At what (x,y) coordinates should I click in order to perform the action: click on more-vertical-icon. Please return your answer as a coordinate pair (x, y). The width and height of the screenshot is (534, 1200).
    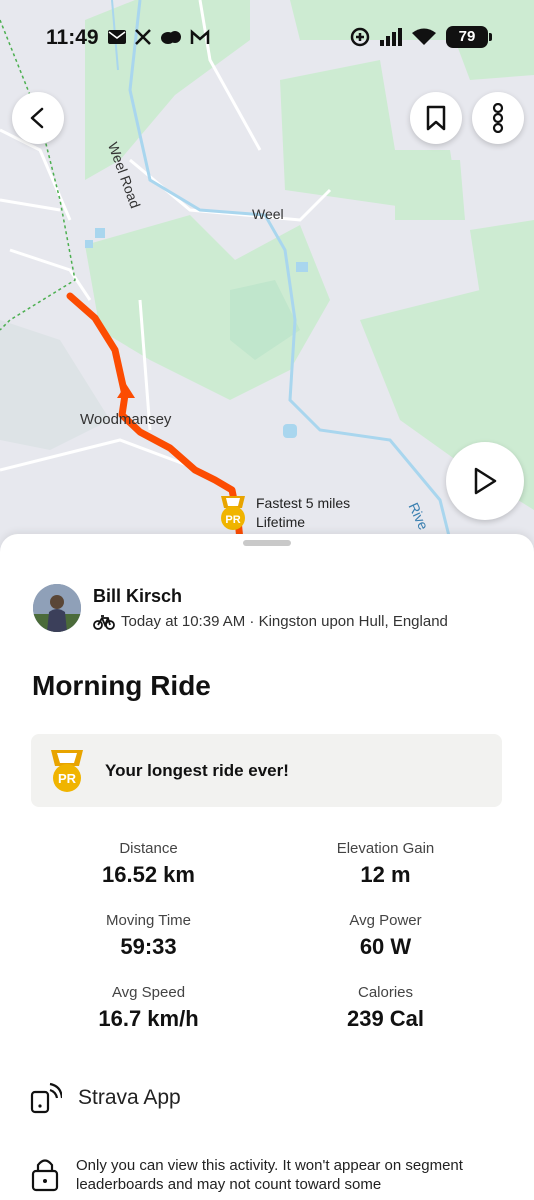
    Looking at the image, I should click on (498, 118).